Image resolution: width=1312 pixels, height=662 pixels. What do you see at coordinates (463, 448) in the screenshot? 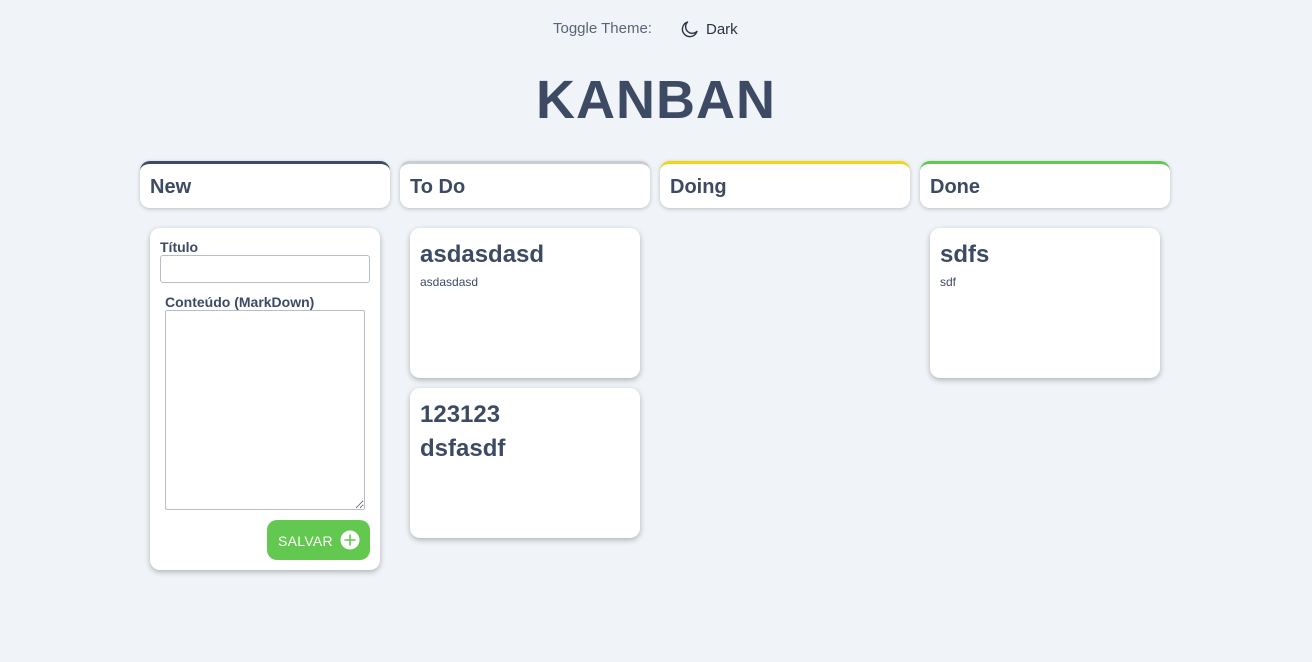
I see `card-content: dsfasdf` at bounding box center [463, 448].